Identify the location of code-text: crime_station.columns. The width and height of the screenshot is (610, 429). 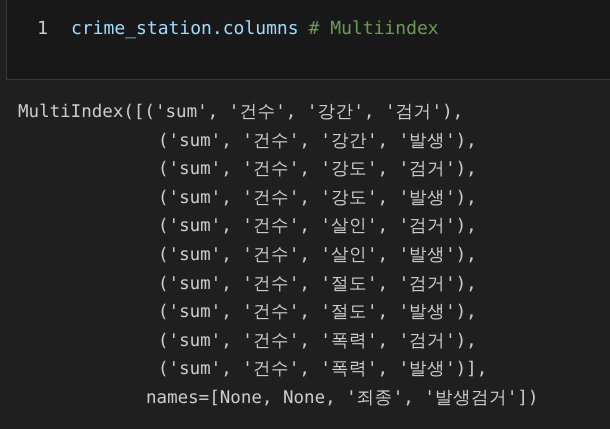
(185, 28).